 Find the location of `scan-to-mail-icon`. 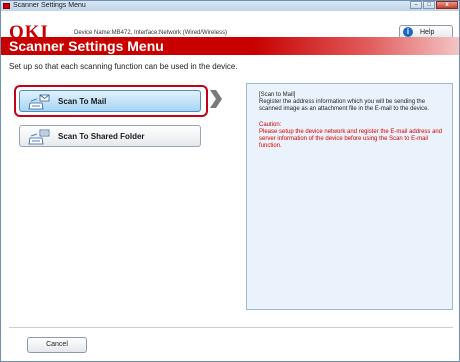

scan-to-mail-icon is located at coordinates (39, 102).